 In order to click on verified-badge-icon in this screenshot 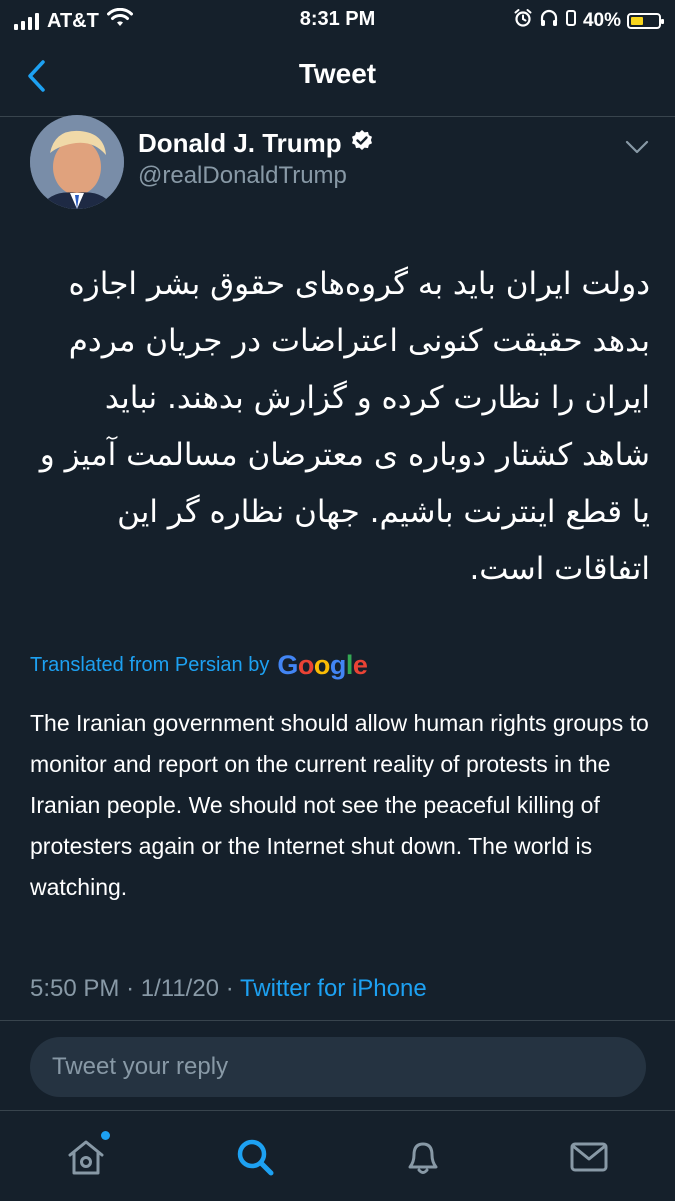, I will do `click(362, 143)`.